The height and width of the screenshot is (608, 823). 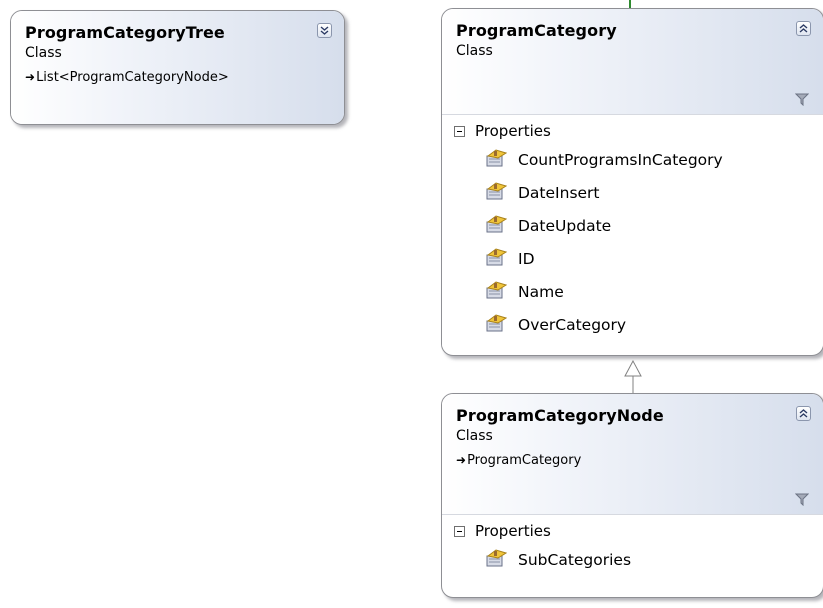 I want to click on shape-body: Properties SubCategories, so click(x=632, y=548).